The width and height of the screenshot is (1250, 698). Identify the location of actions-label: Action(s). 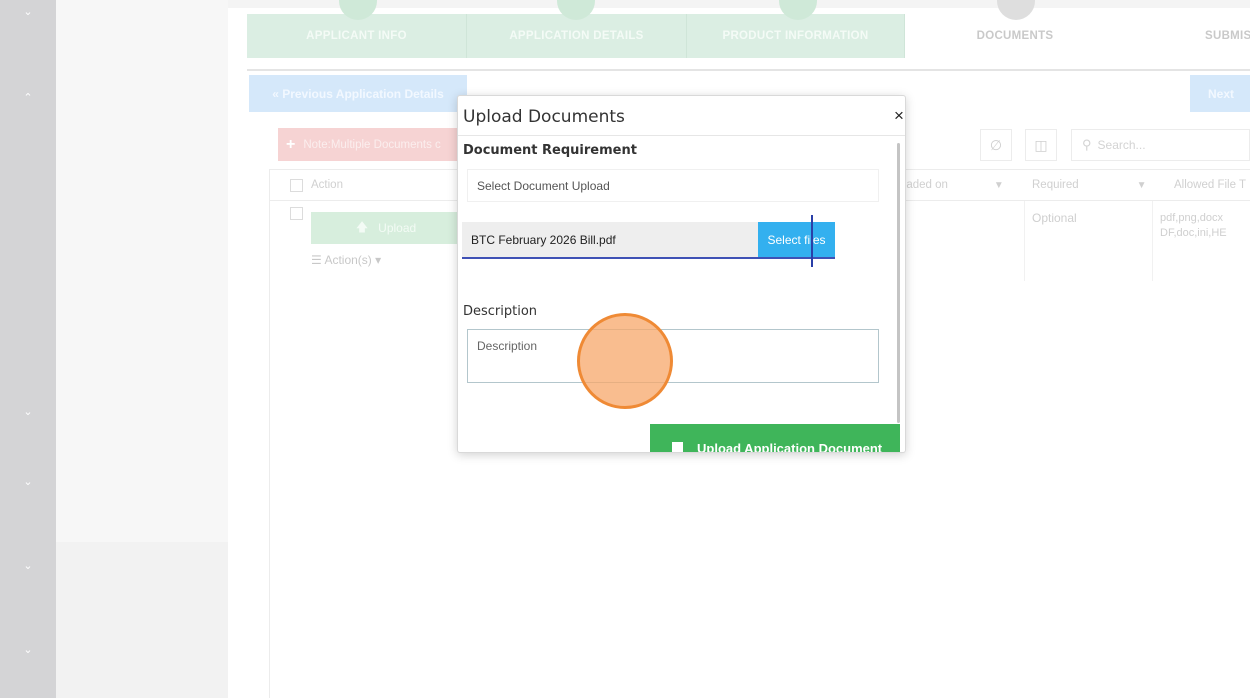
(348, 260).